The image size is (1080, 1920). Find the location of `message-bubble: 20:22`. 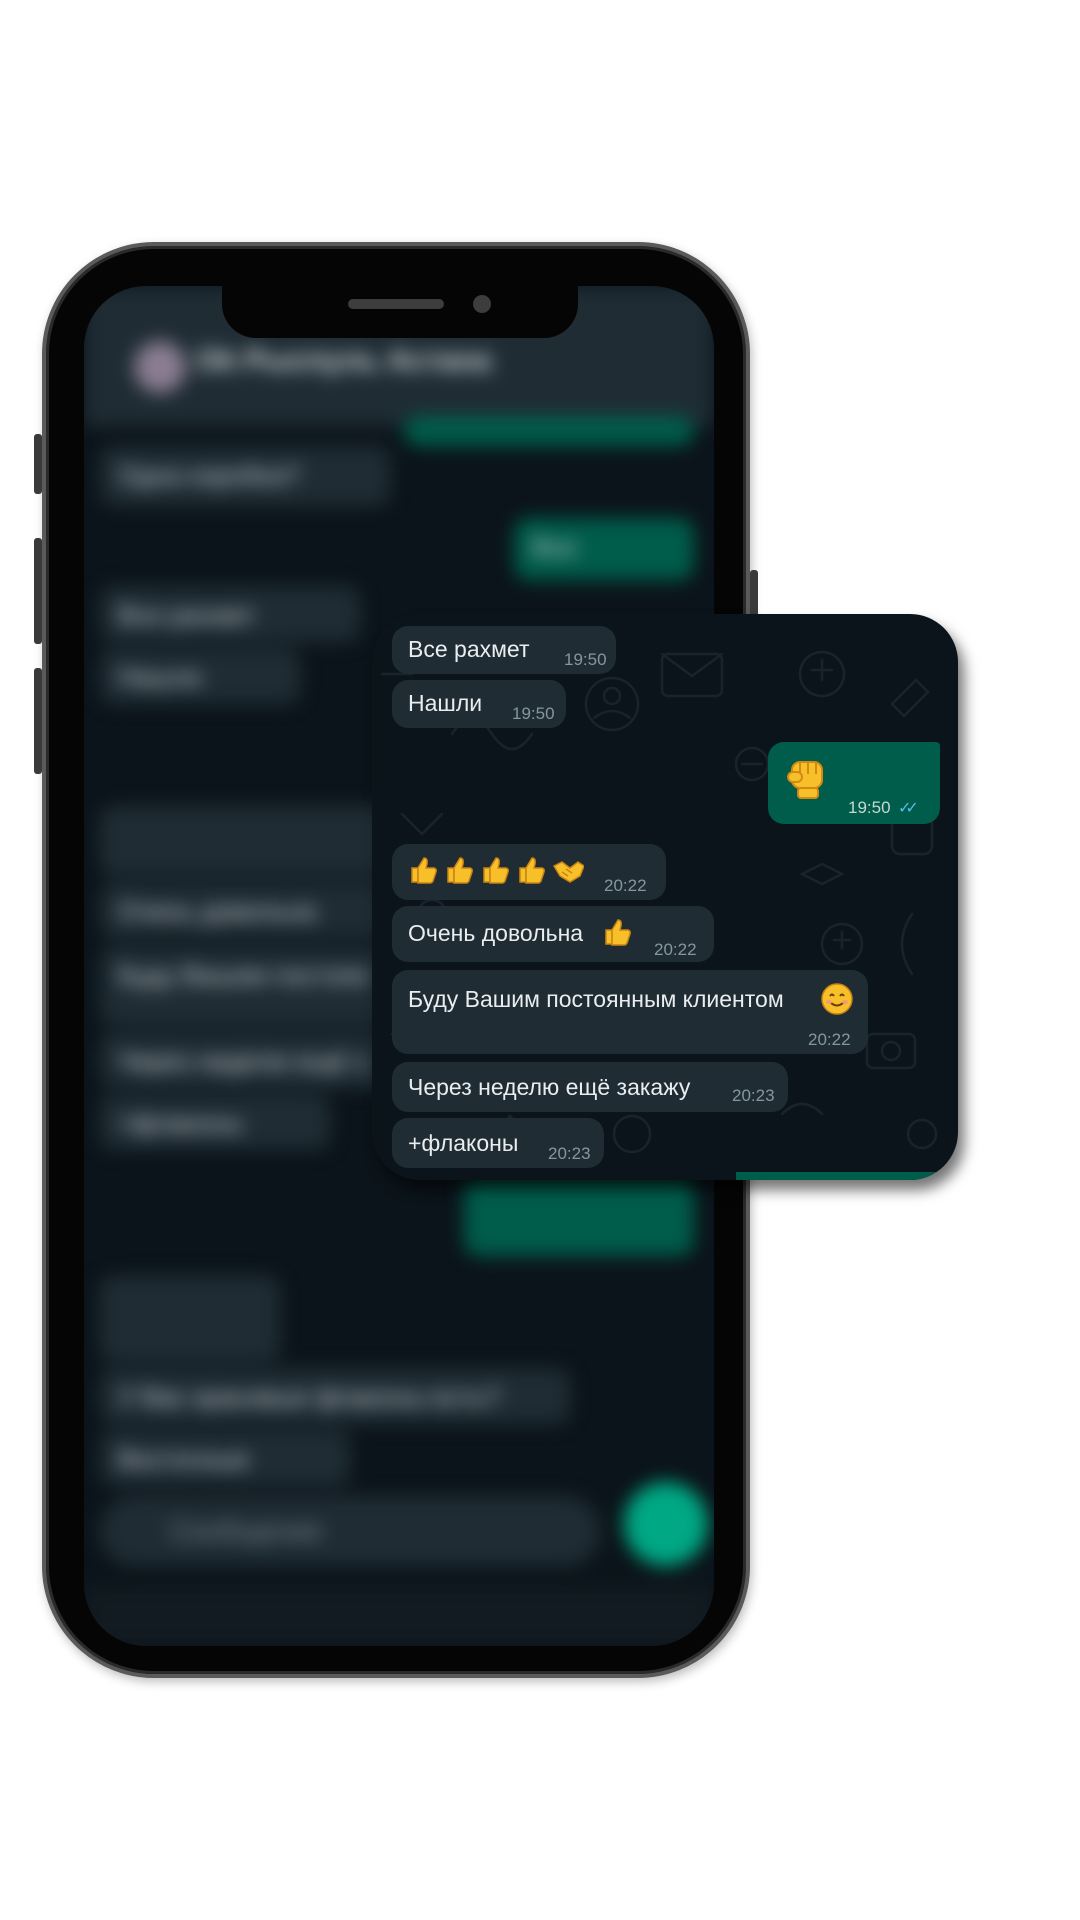

message-bubble: 20:22 is located at coordinates (529, 872).